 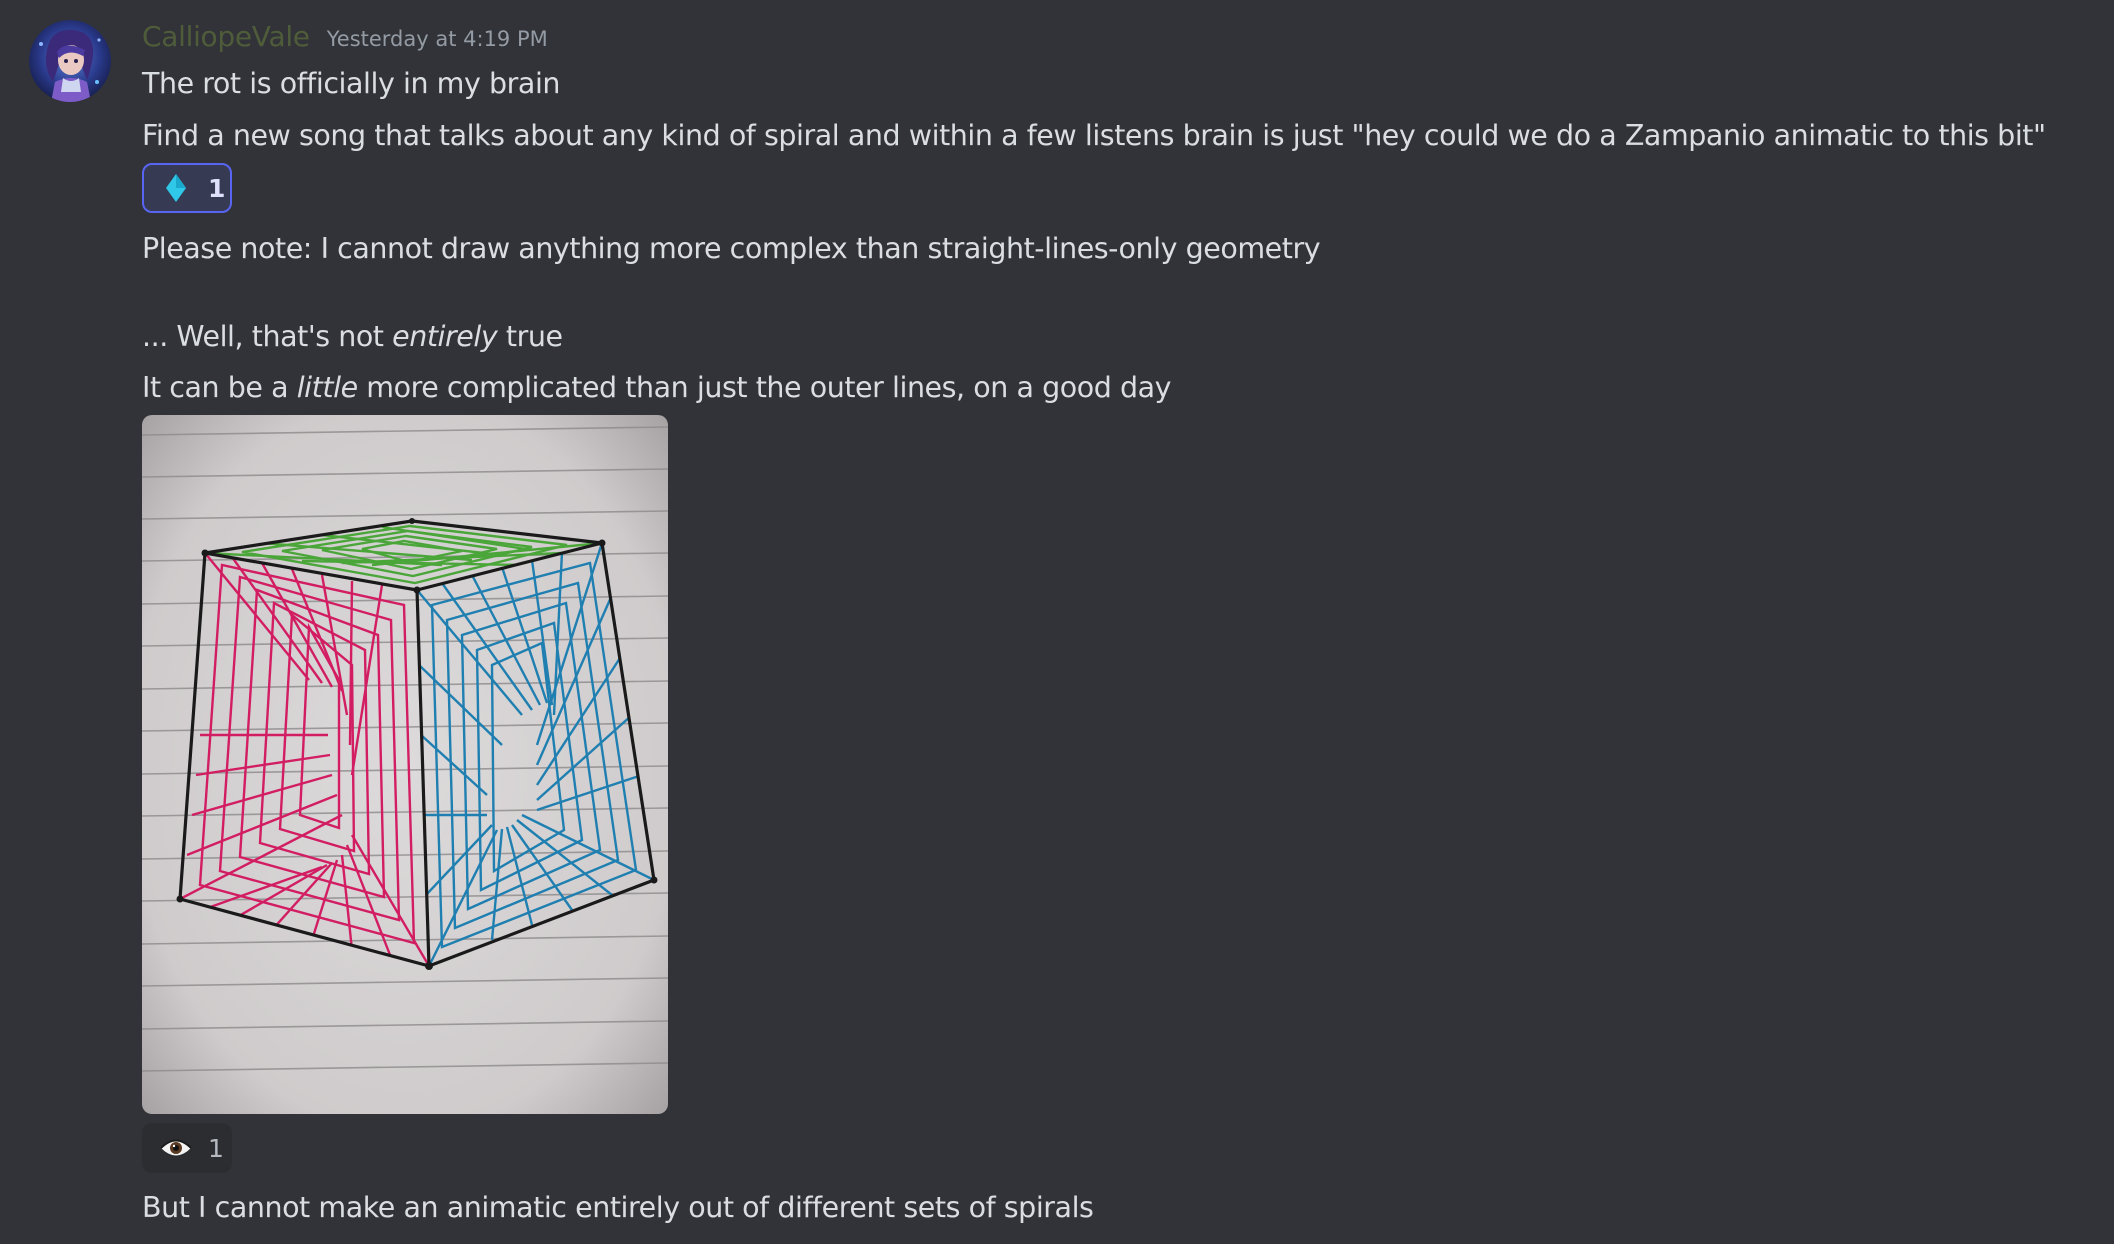 What do you see at coordinates (70, 61) in the screenshot?
I see `user-avatar` at bounding box center [70, 61].